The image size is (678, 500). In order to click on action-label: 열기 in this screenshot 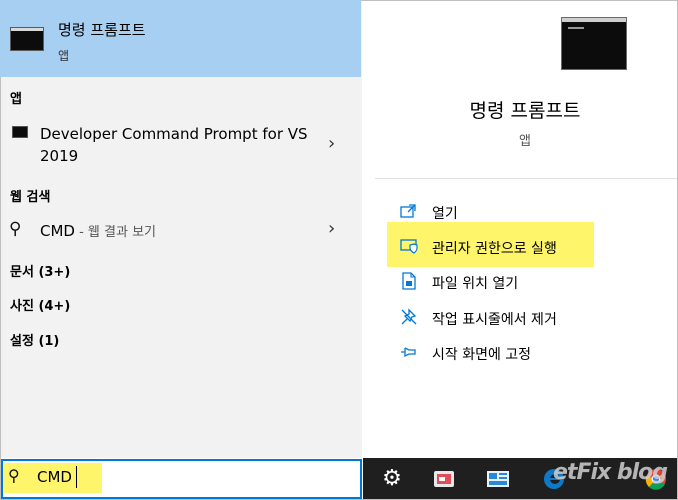, I will do `click(445, 214)`.